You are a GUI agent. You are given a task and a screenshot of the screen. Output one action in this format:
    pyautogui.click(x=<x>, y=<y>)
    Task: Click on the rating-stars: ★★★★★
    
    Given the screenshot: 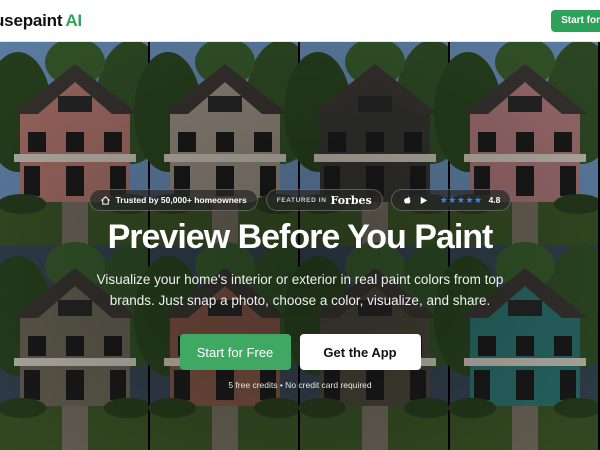 What is the action you would take?
    pyautogui.click(x=461, y=199)
    